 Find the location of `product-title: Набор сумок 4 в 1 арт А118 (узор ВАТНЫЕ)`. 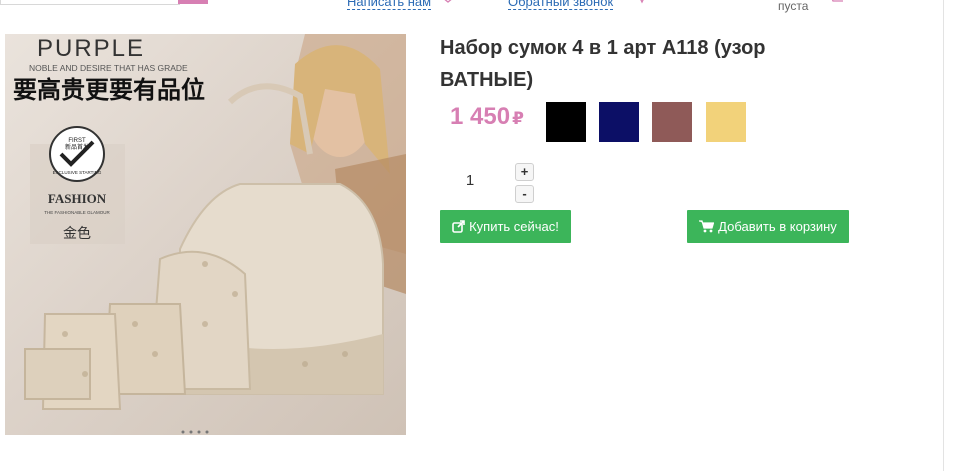

product-title: Набор сумок 4 в 1 арт А118 (узор ВАТНЫЕ) is located at coordinates (603, 64).